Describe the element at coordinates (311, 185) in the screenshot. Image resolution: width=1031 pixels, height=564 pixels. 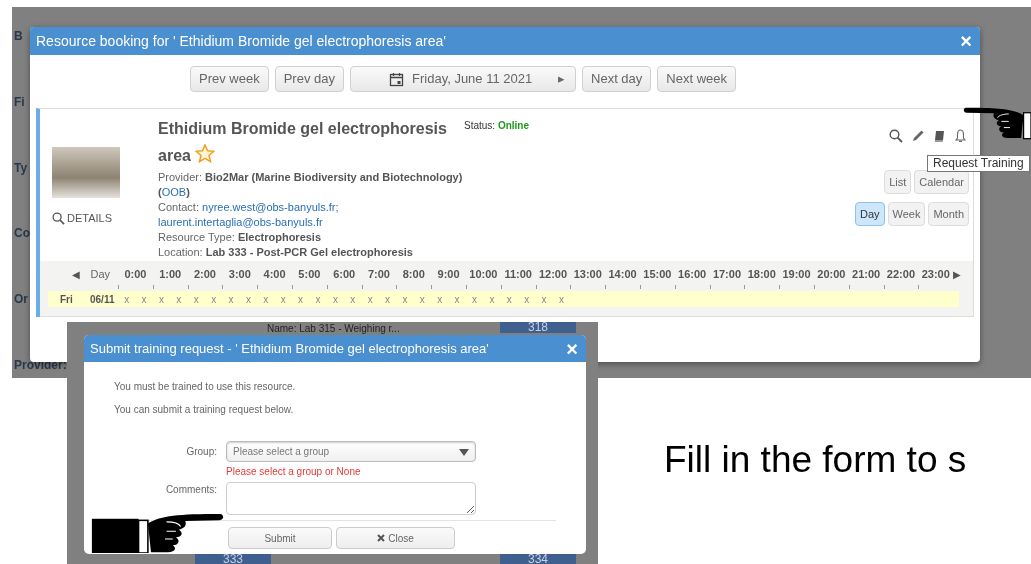
I see `resource-detail-line: Provider: Bio2Mar (Marine Biodiversity and Biotechnology) (OOB)` at that location.